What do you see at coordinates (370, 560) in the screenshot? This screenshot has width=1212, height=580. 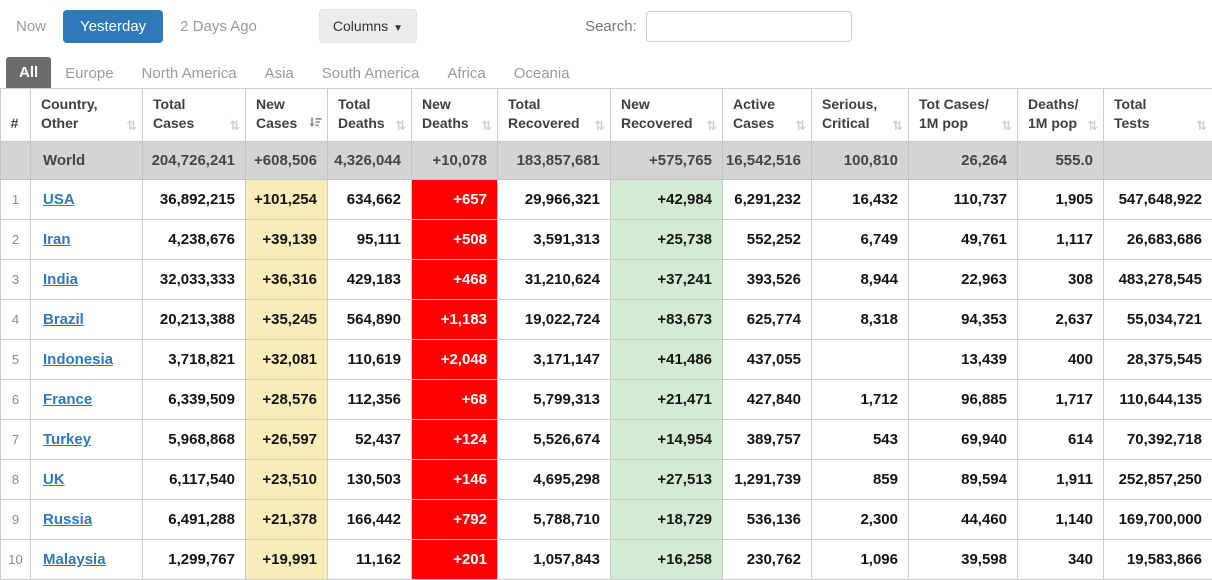 I see `cell-total_deaths: 11,162` at bounding box center [370, 560].